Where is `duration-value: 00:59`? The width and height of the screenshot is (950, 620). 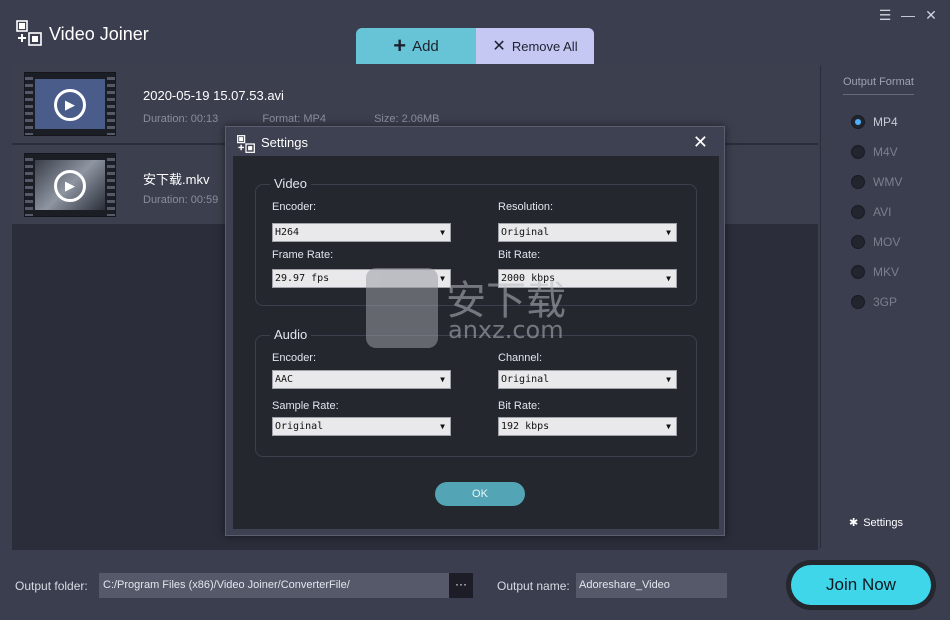
duration-value: 00:59 is located at coordinates (204, 200).